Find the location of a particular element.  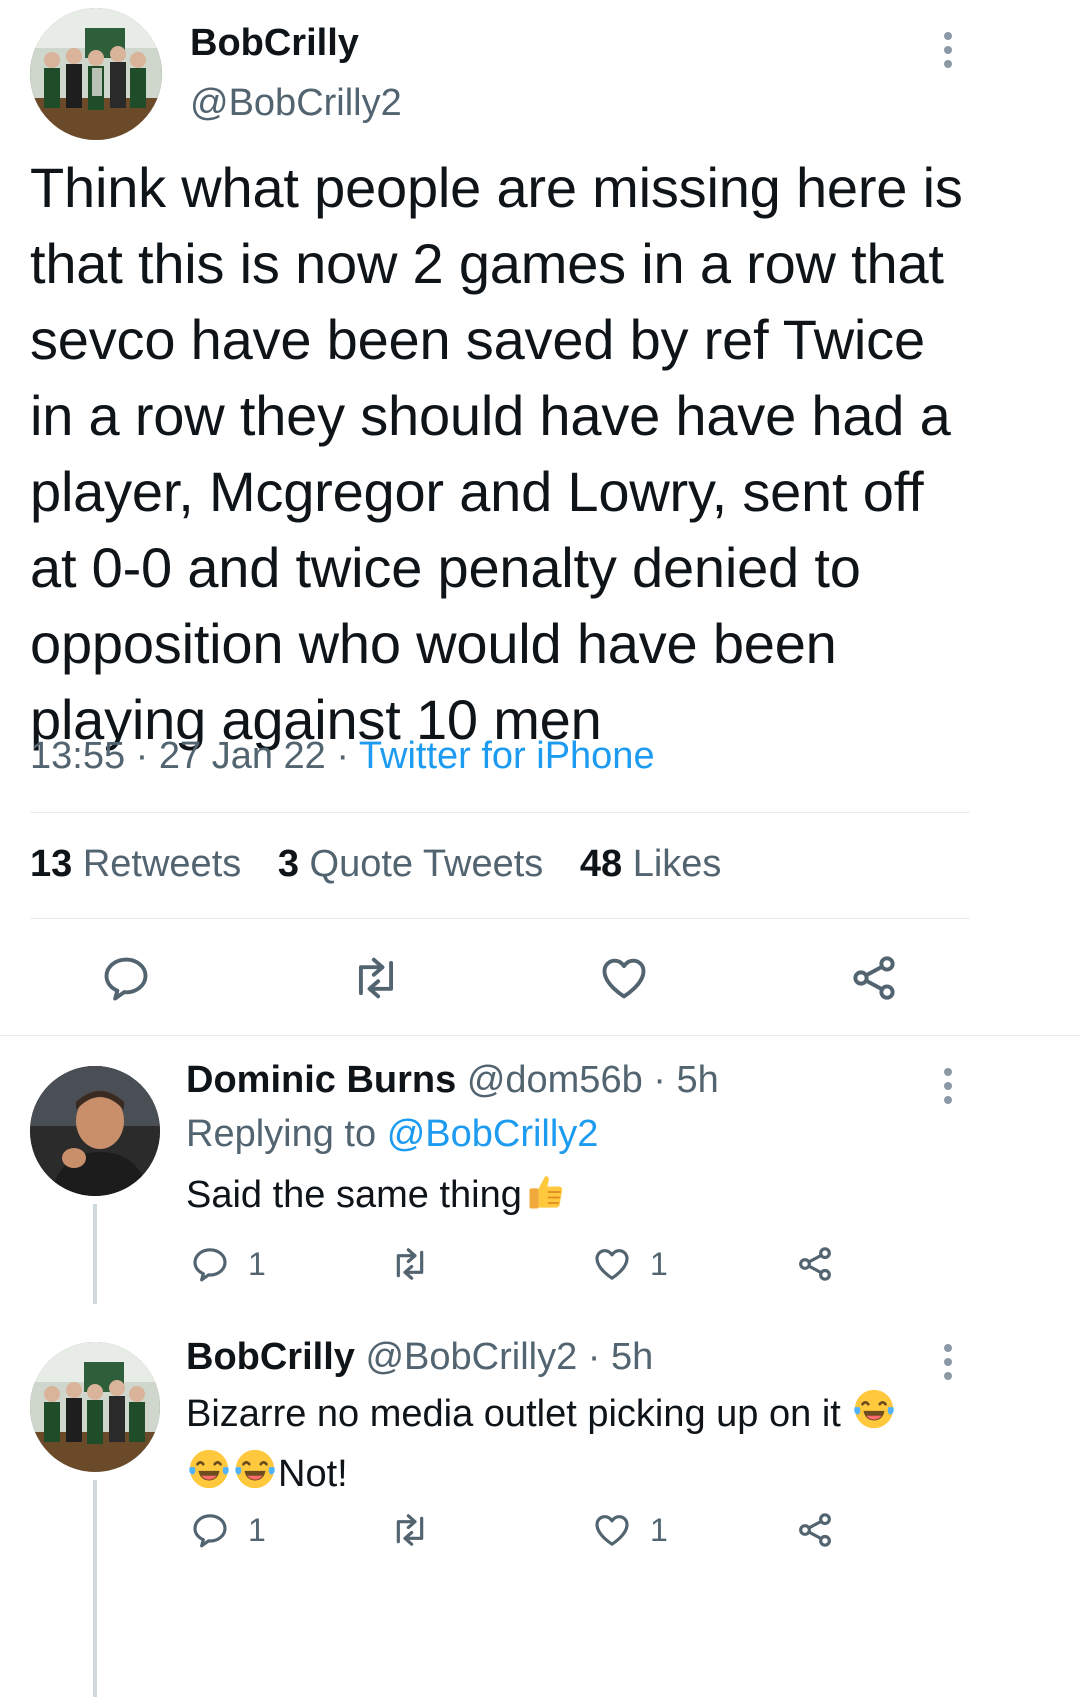

reply-text-line1: Bizarre no media outlet picking up on it is located at coordinates (513, 1414).